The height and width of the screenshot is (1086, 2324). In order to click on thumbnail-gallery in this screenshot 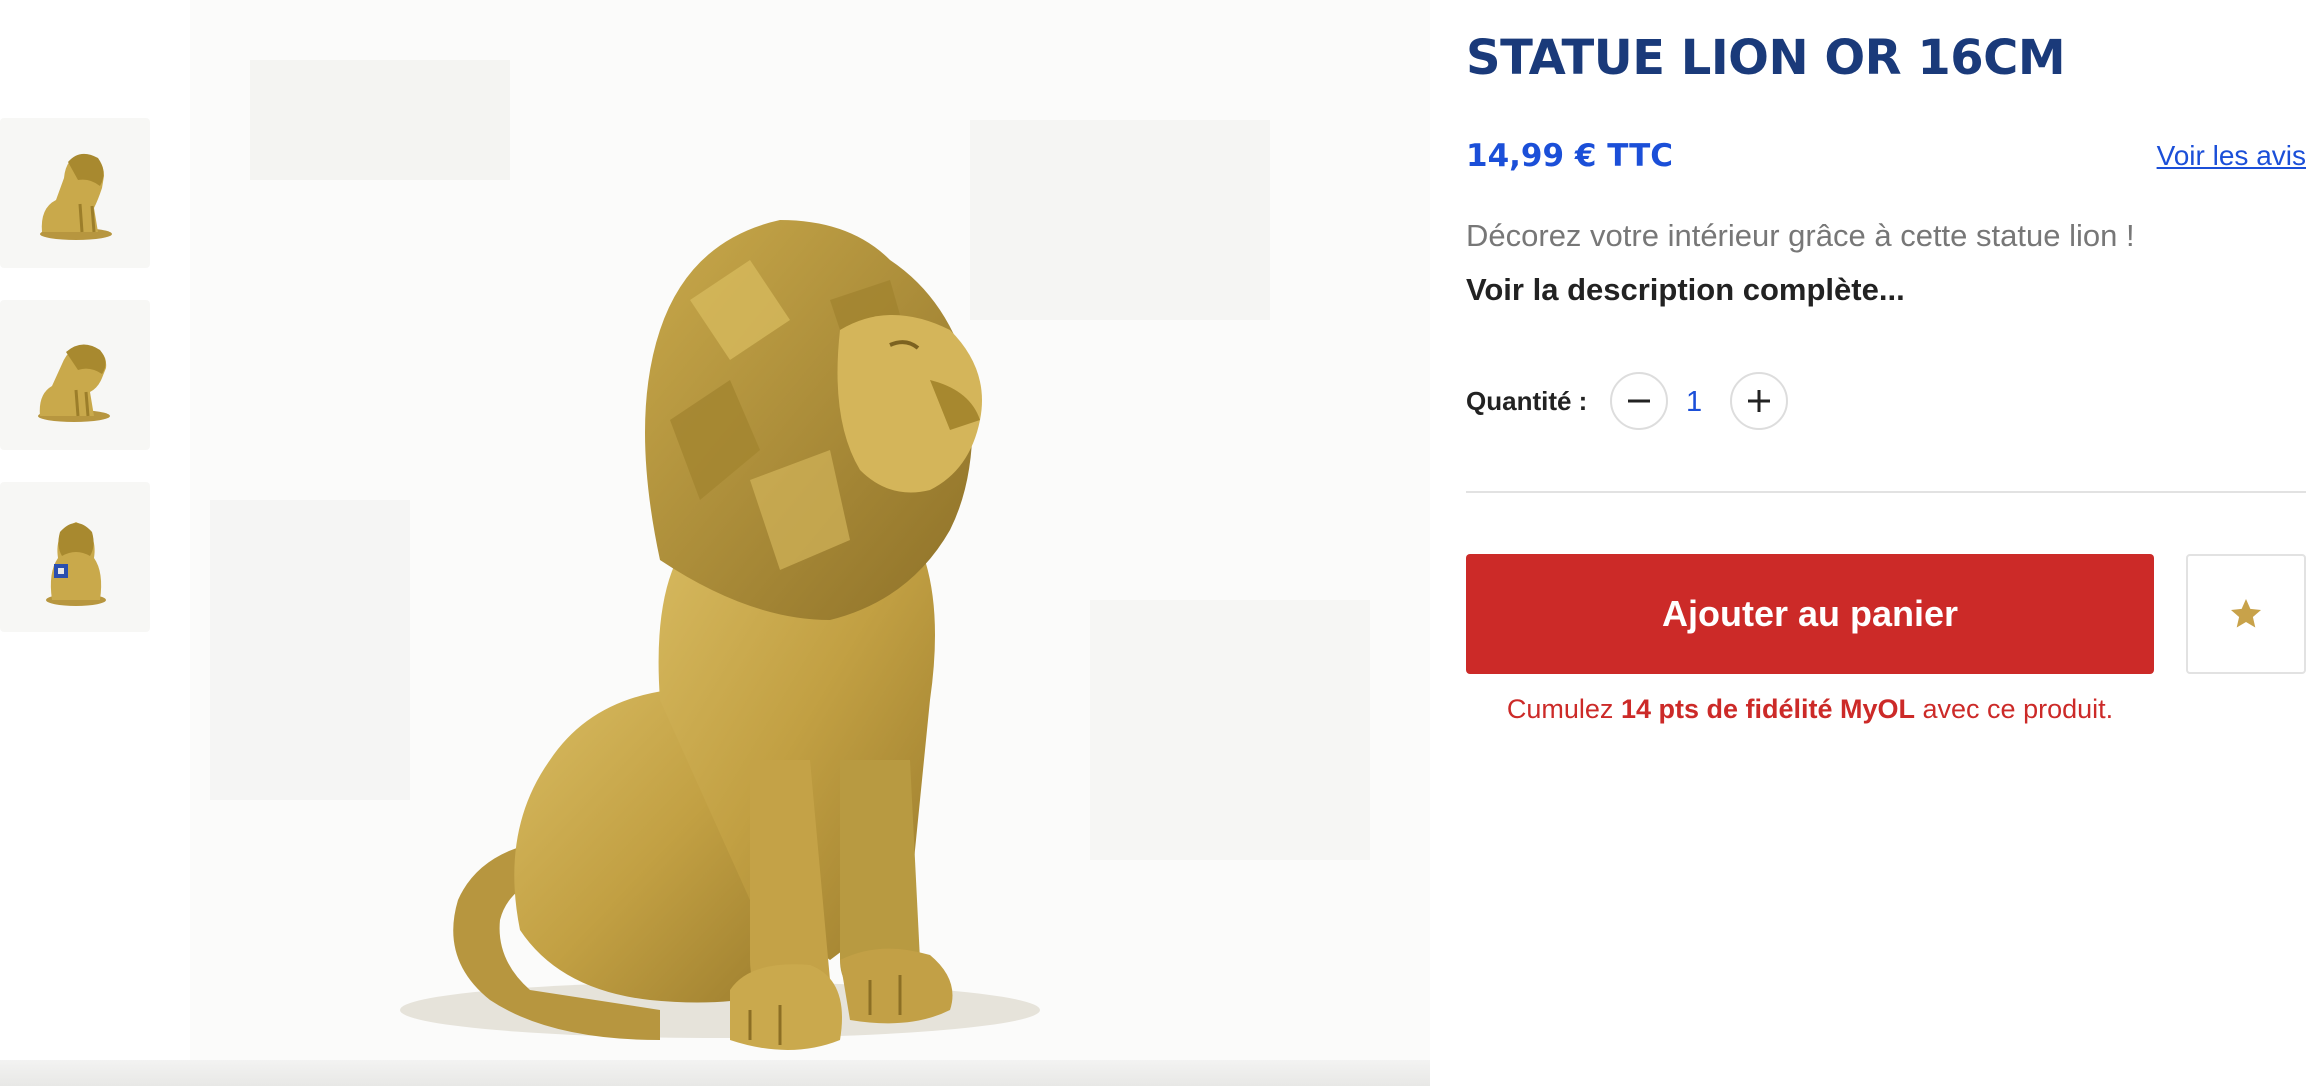, I will do `click(80, 391)`.